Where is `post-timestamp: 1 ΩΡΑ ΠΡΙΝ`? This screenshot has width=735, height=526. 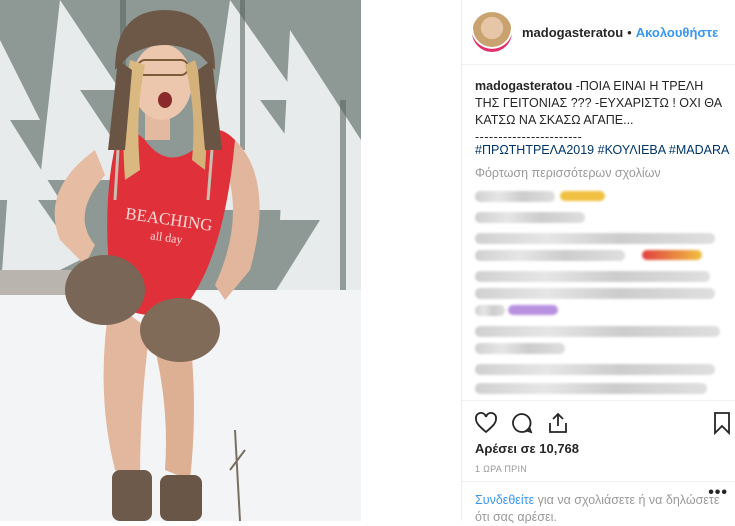
post-timestamp: 1 ΩΡΑ ΠΡΙΝ is located at coordinates (501, 469).